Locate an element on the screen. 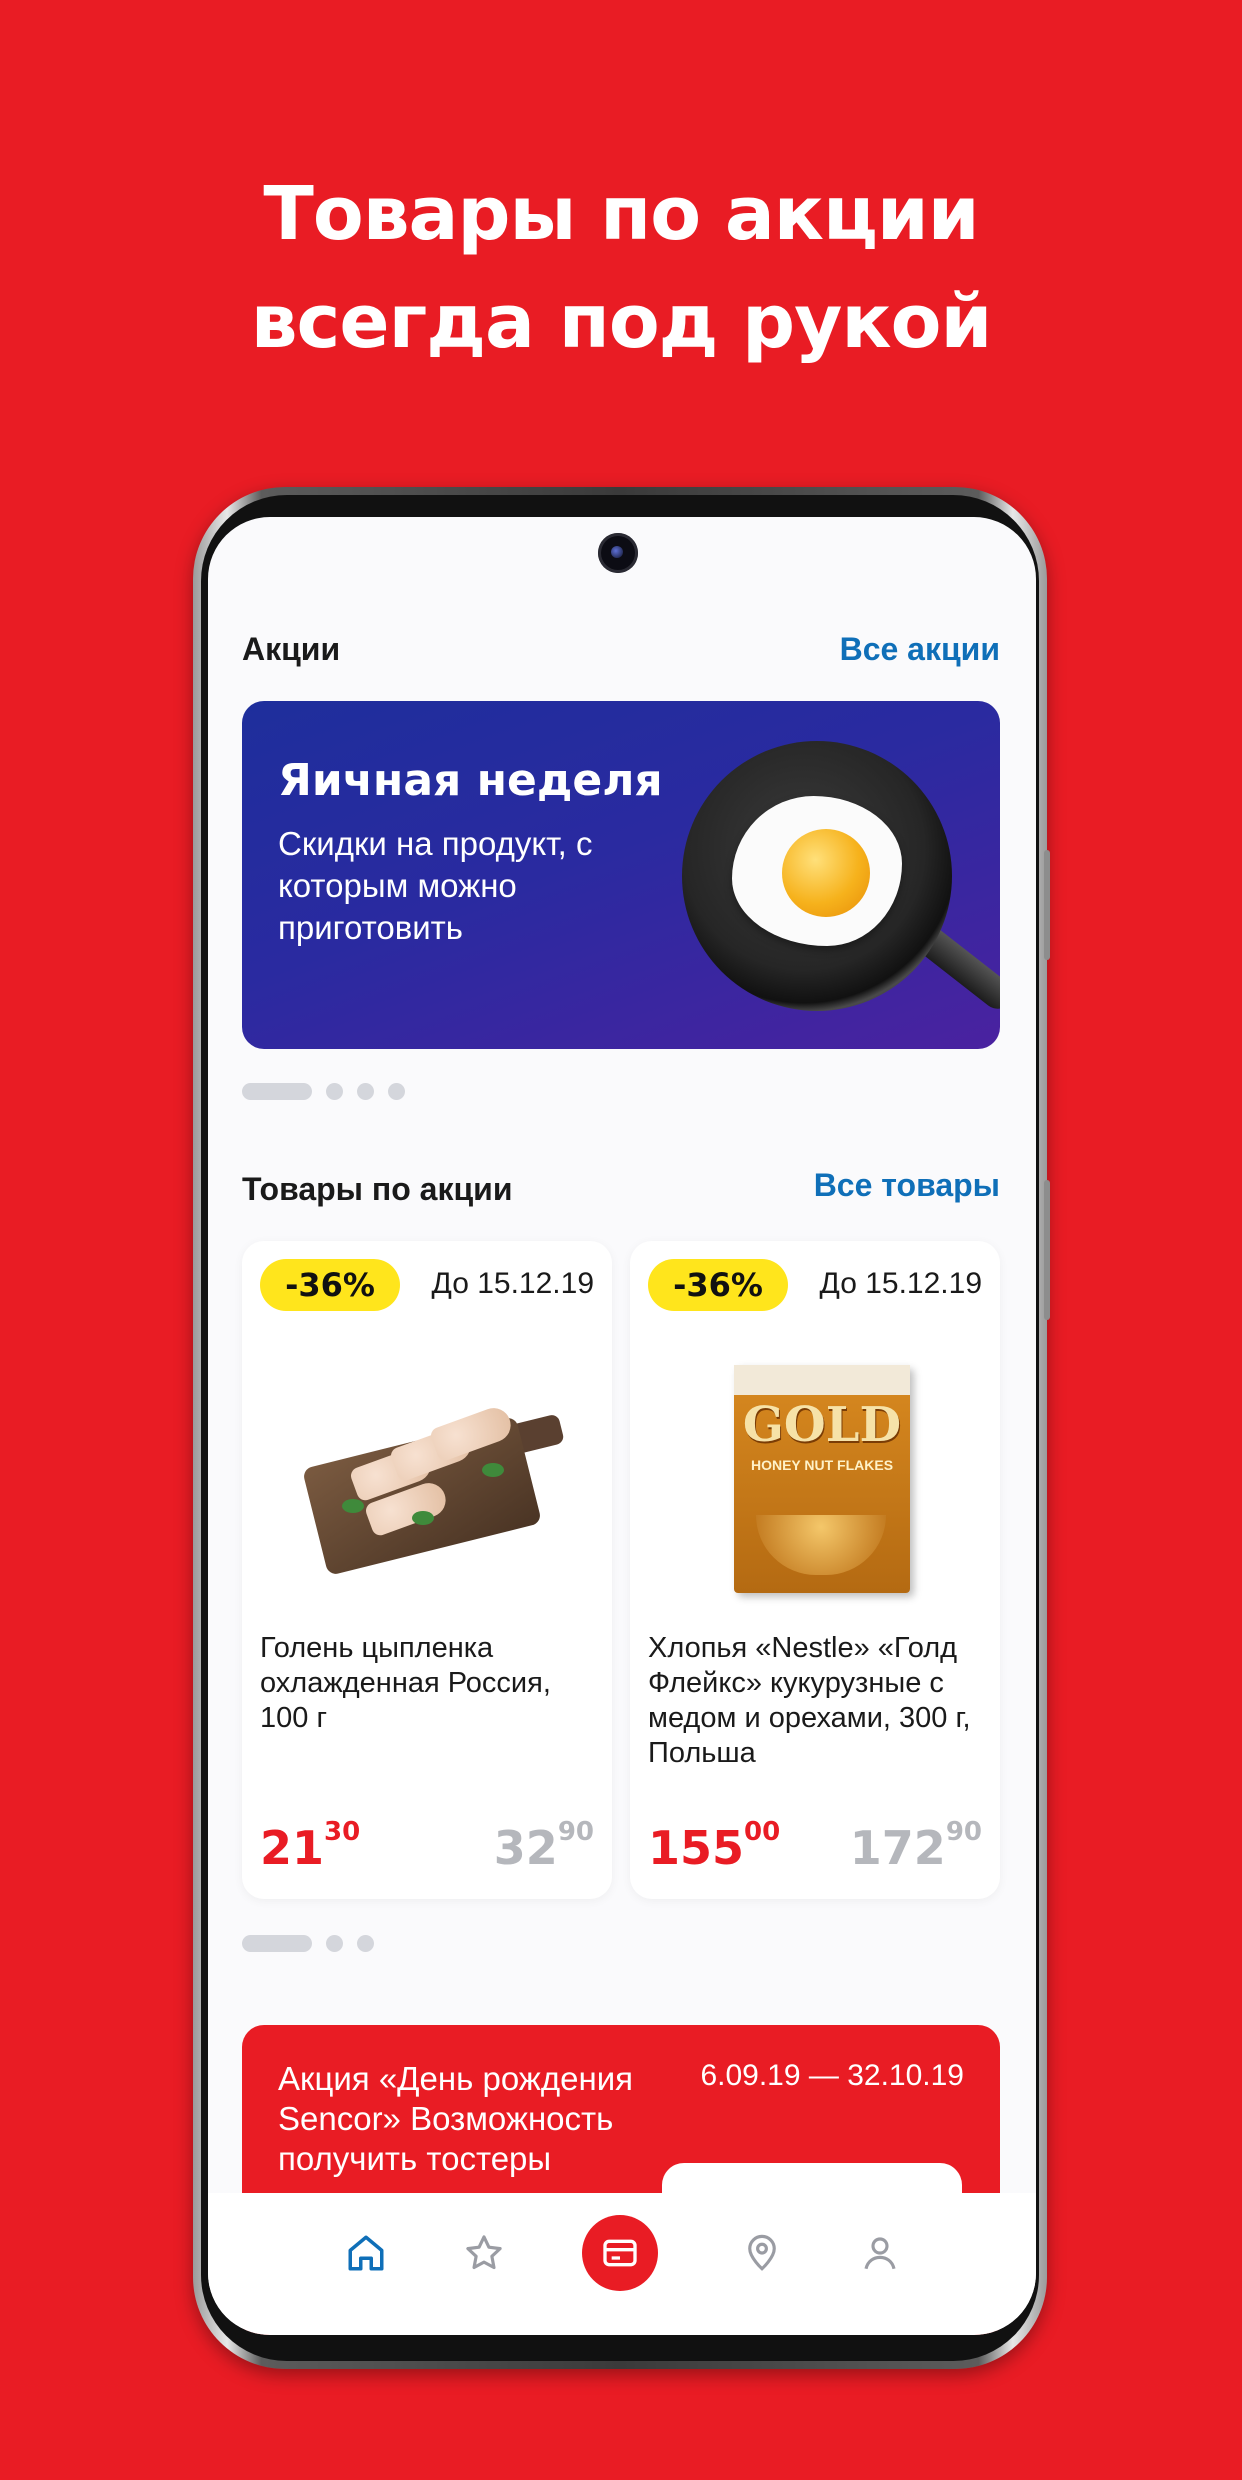 The height and width of the screenshot is (2480, 1242). egg-yolk is located at coordinates (826, 873).